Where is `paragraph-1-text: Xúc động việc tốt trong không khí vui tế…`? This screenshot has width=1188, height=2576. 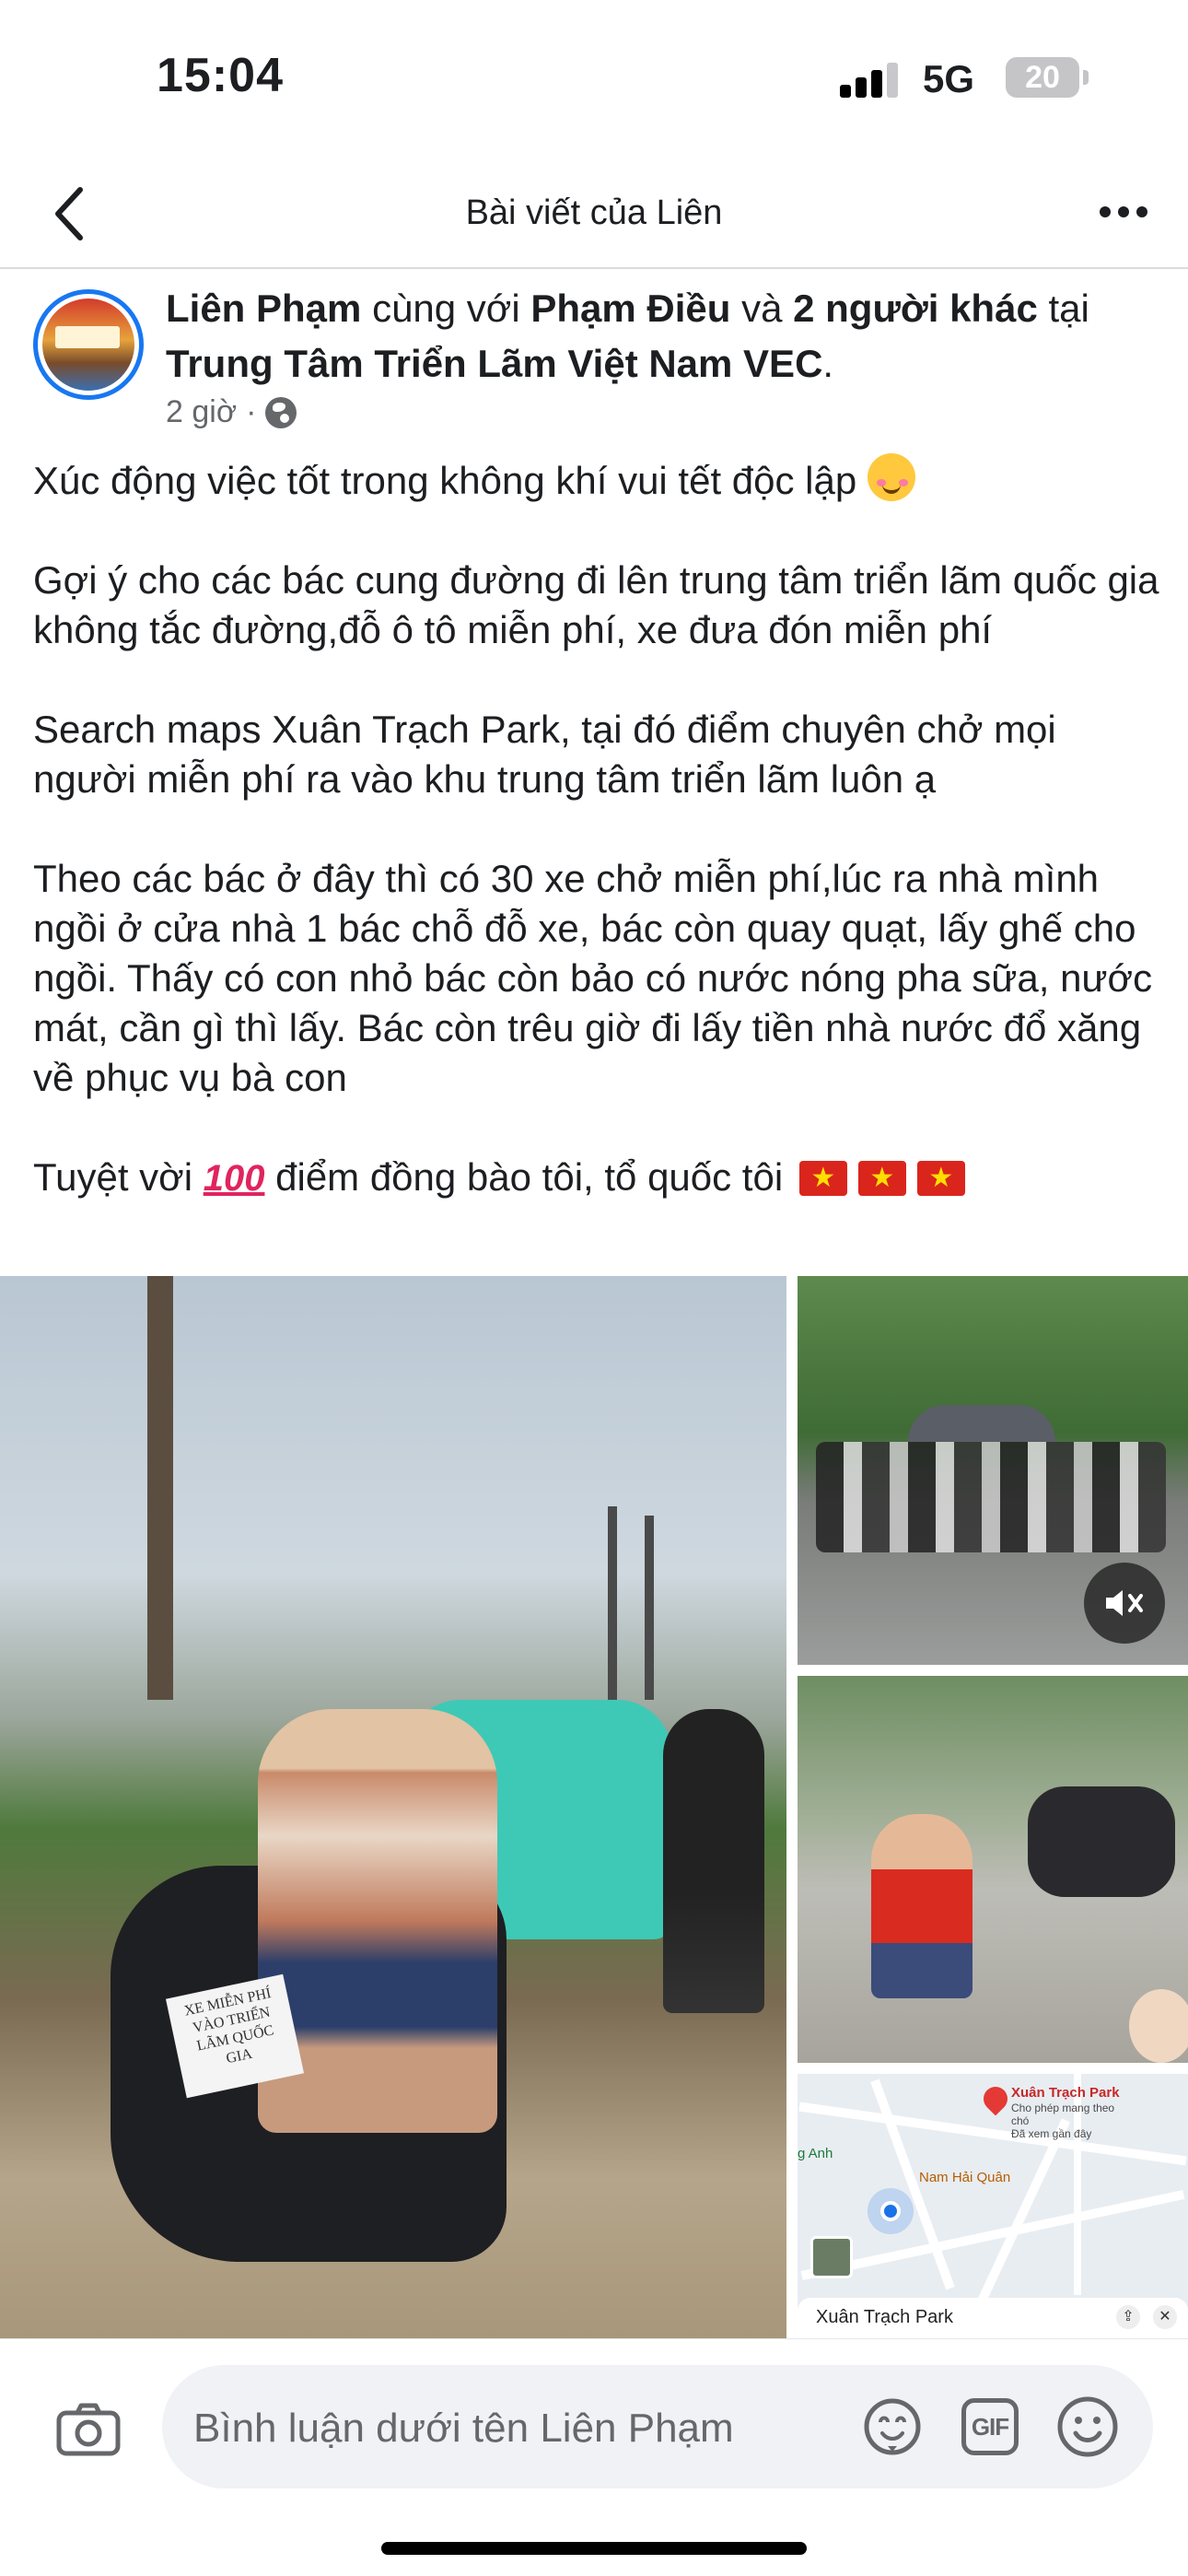
paragraph-1-text: Xúc động việc tốt trong không khí vui tế… is located at coordinates (445, 480).